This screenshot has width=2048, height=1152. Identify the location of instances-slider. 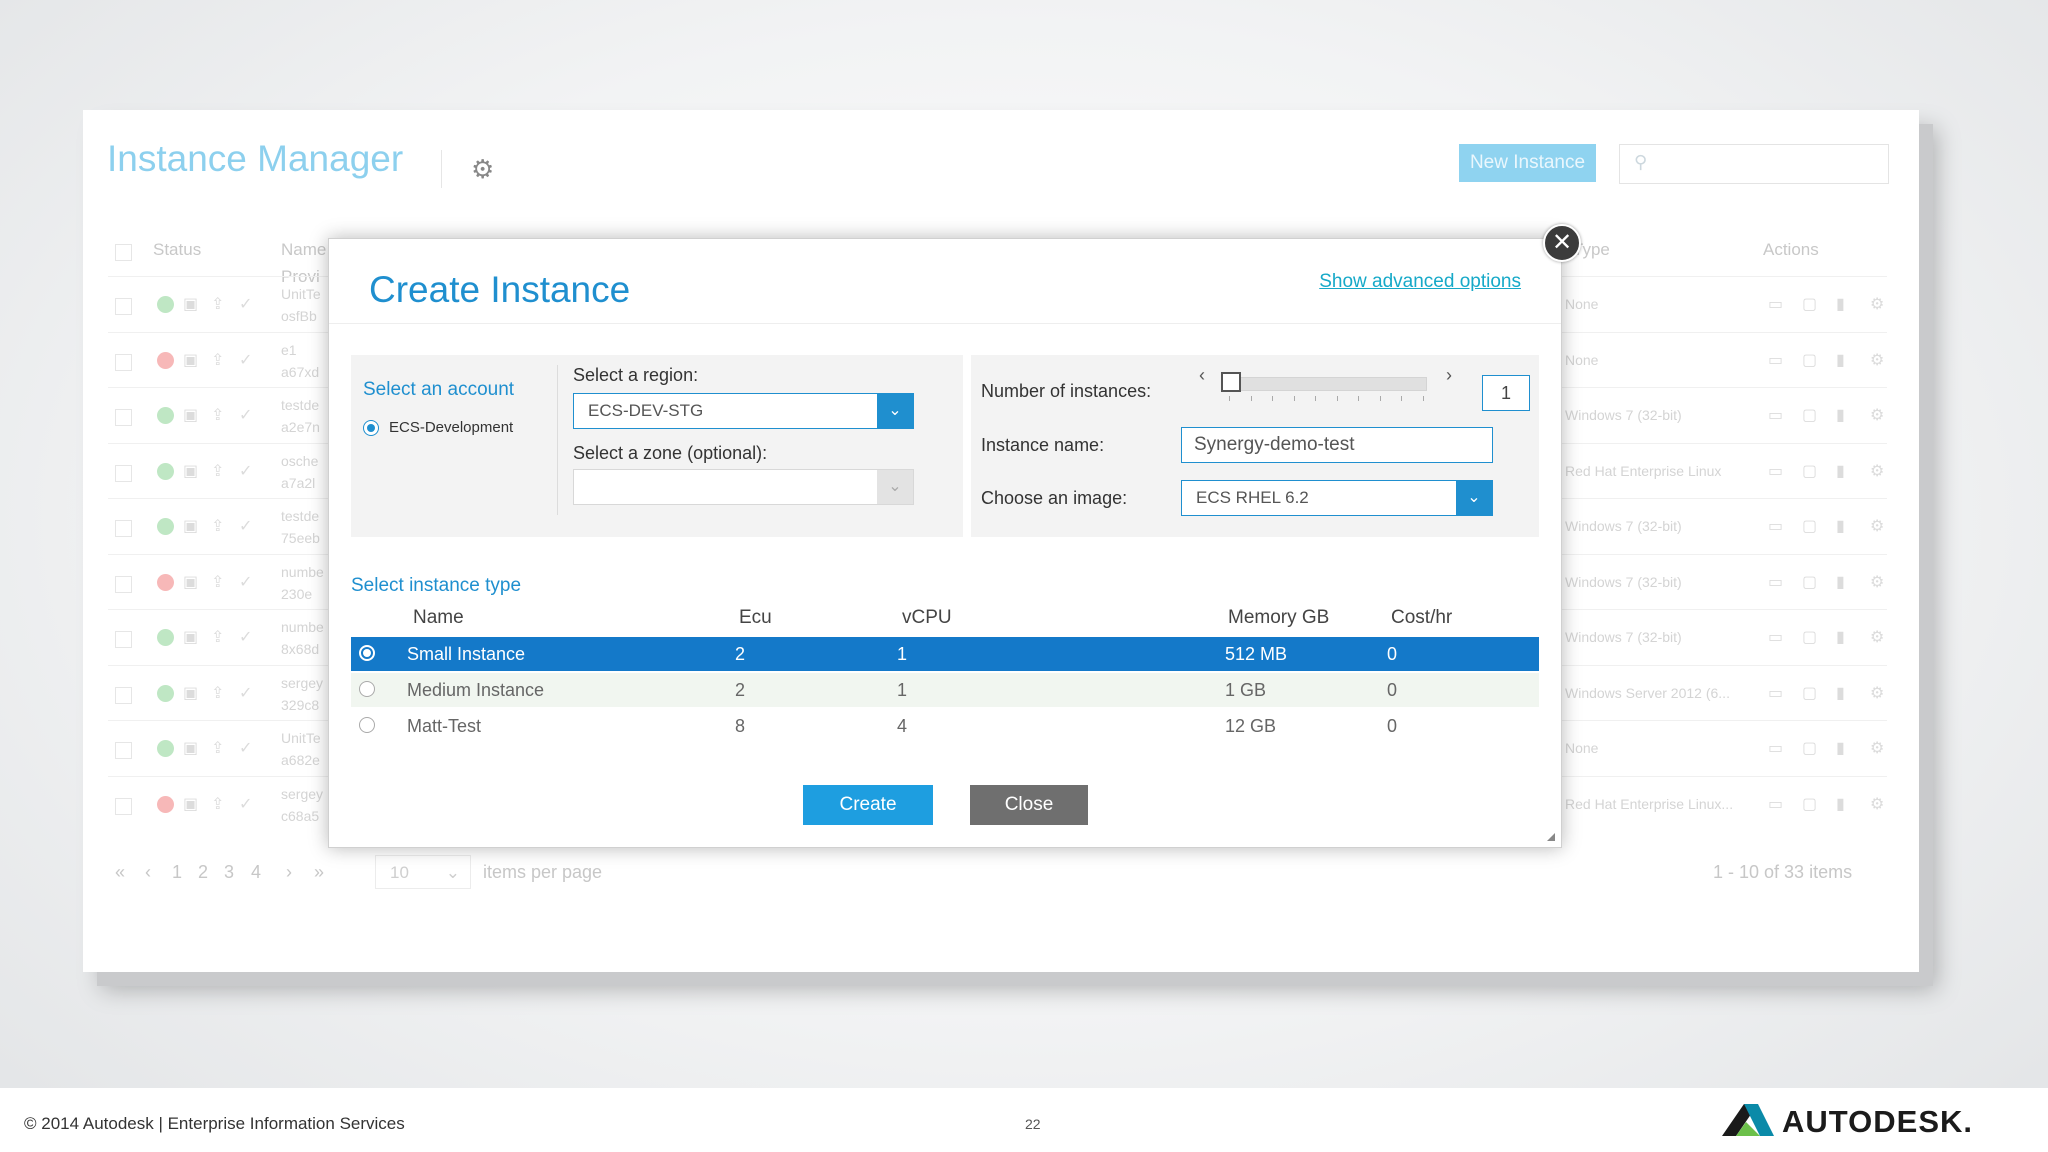
(1327, 384).